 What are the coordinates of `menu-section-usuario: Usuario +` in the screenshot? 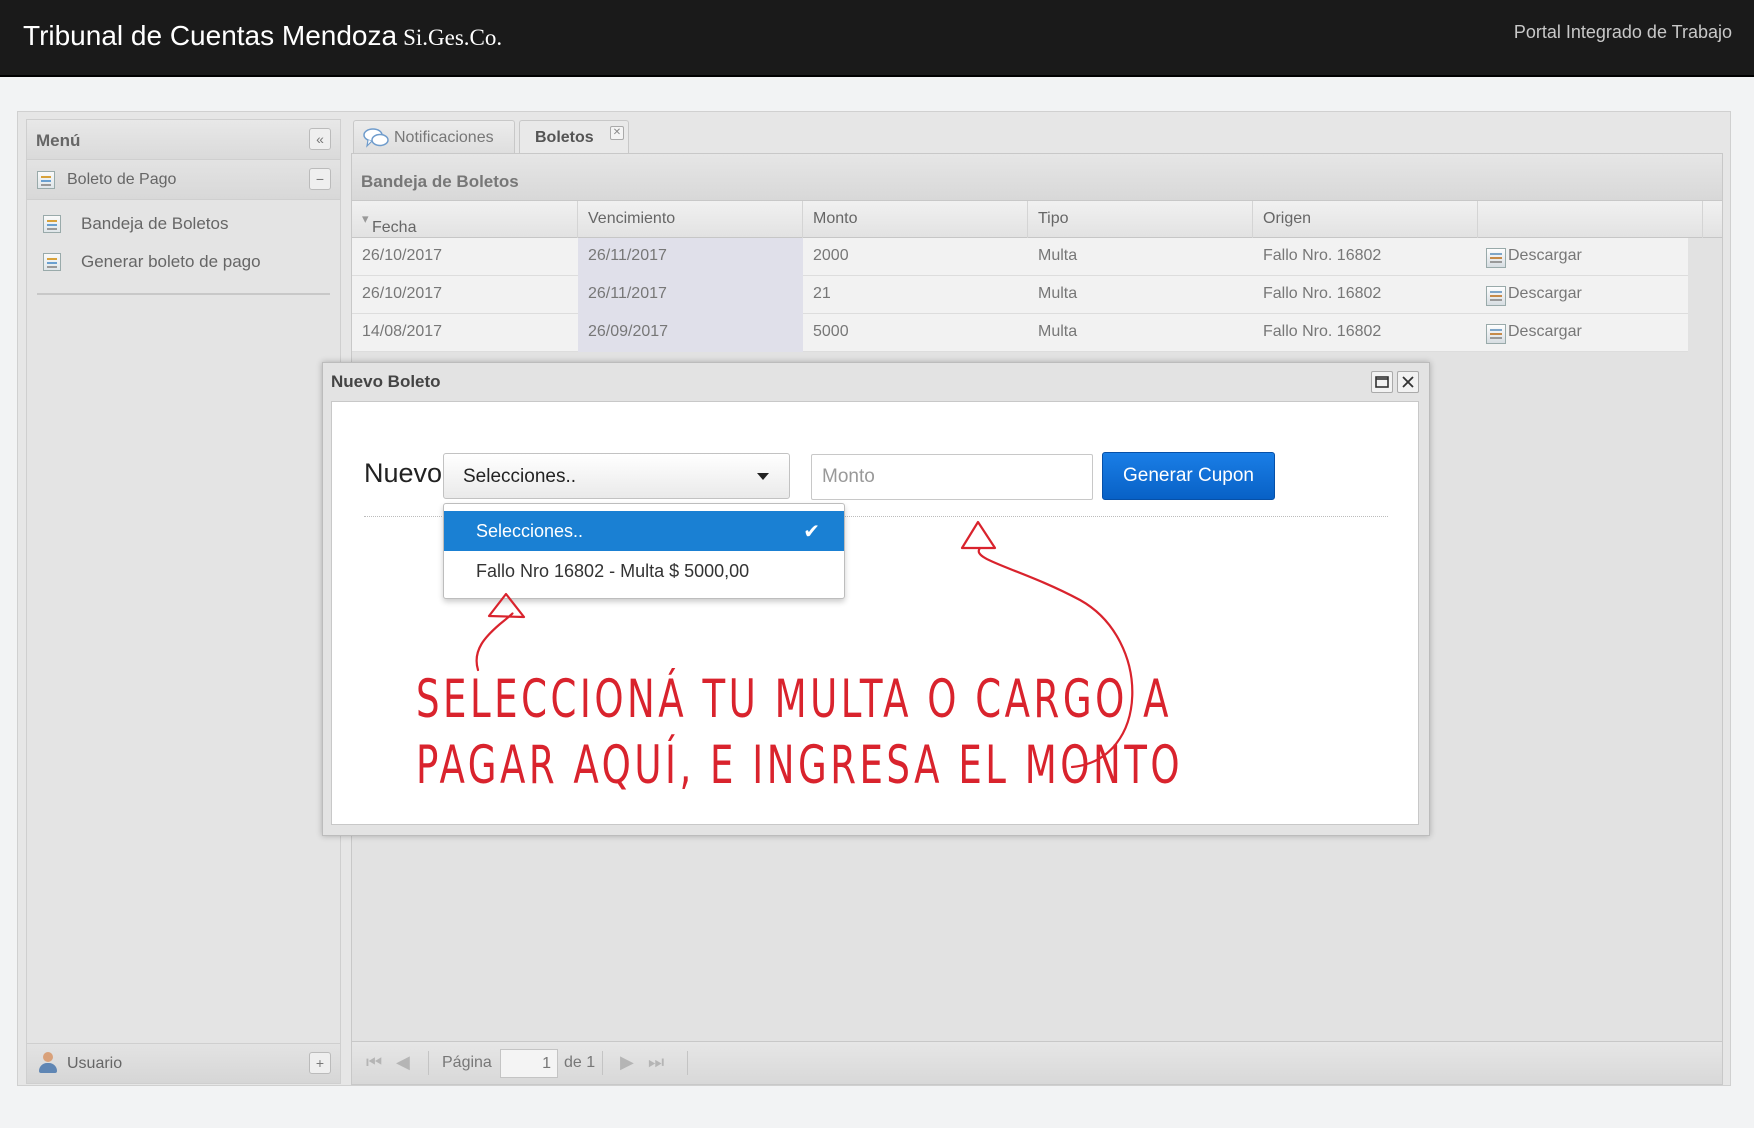 It's located at (183, 1063).